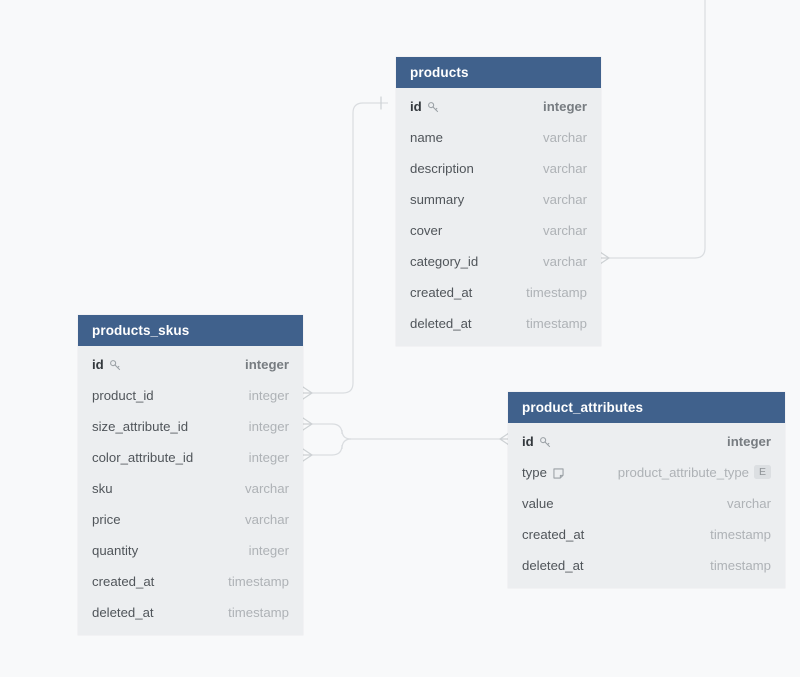 The height and width of the screenshot is (677, 800). Describe the element at coordinates (269, 457) in the screenshot. I see `field-type-color_attribute_id: integer` at that location.